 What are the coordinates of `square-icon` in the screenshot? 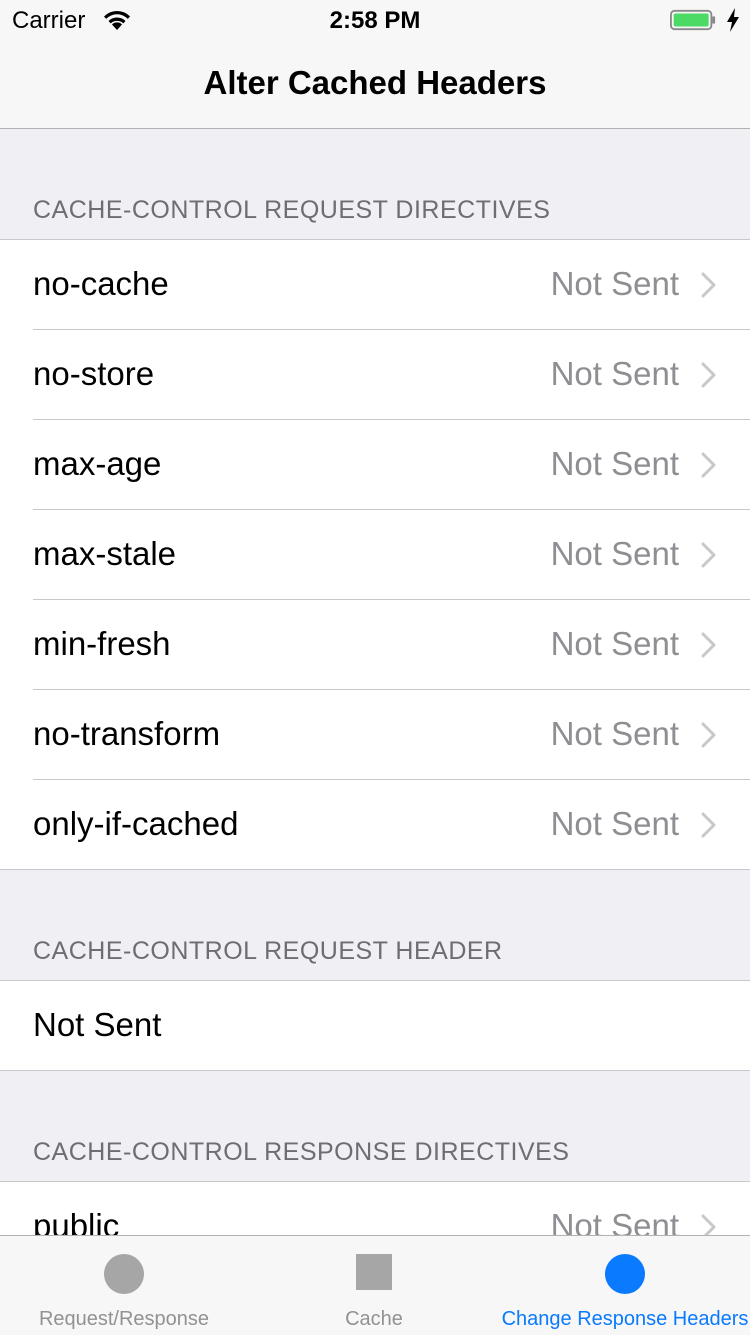 It's located at (374, 1272).